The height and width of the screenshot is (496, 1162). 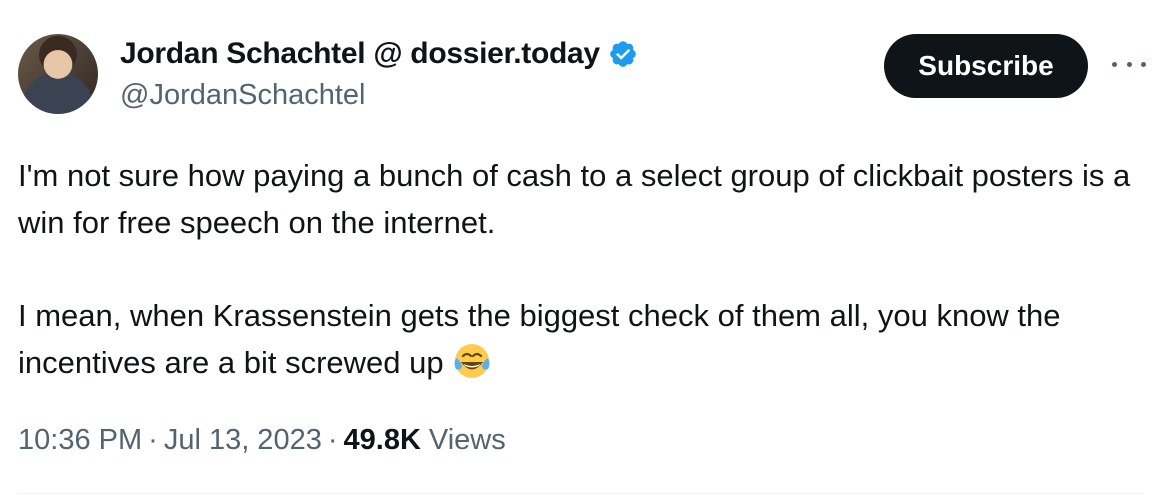 I want to click on author-name-row: Jordan Schachtel @ dossier.today, so click(x=379, y=54).